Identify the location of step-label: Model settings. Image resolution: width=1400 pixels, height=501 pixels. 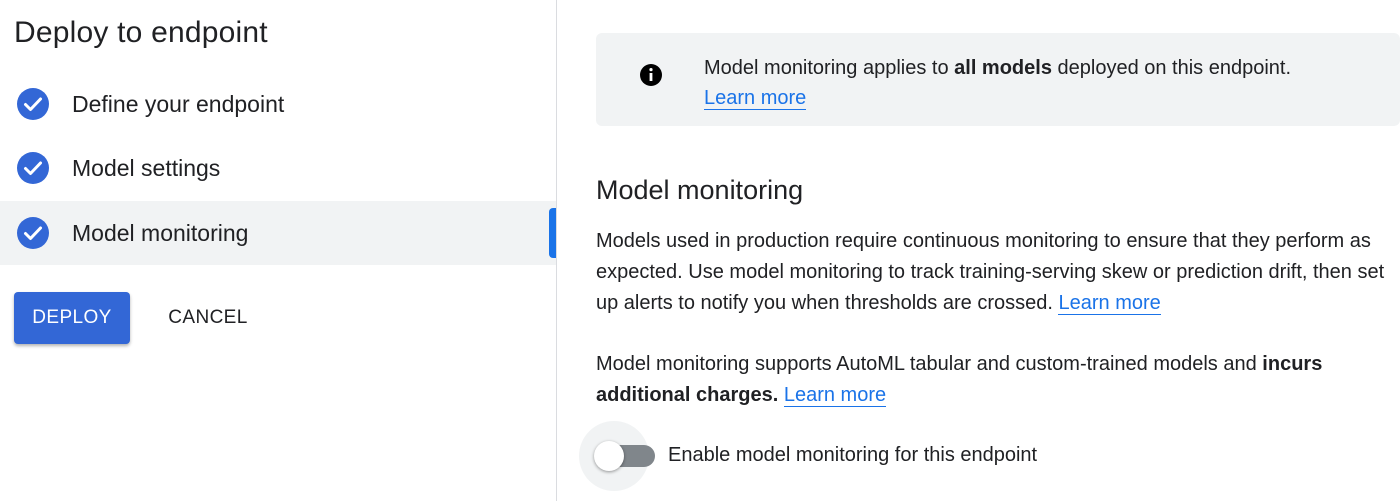
(146, 167).